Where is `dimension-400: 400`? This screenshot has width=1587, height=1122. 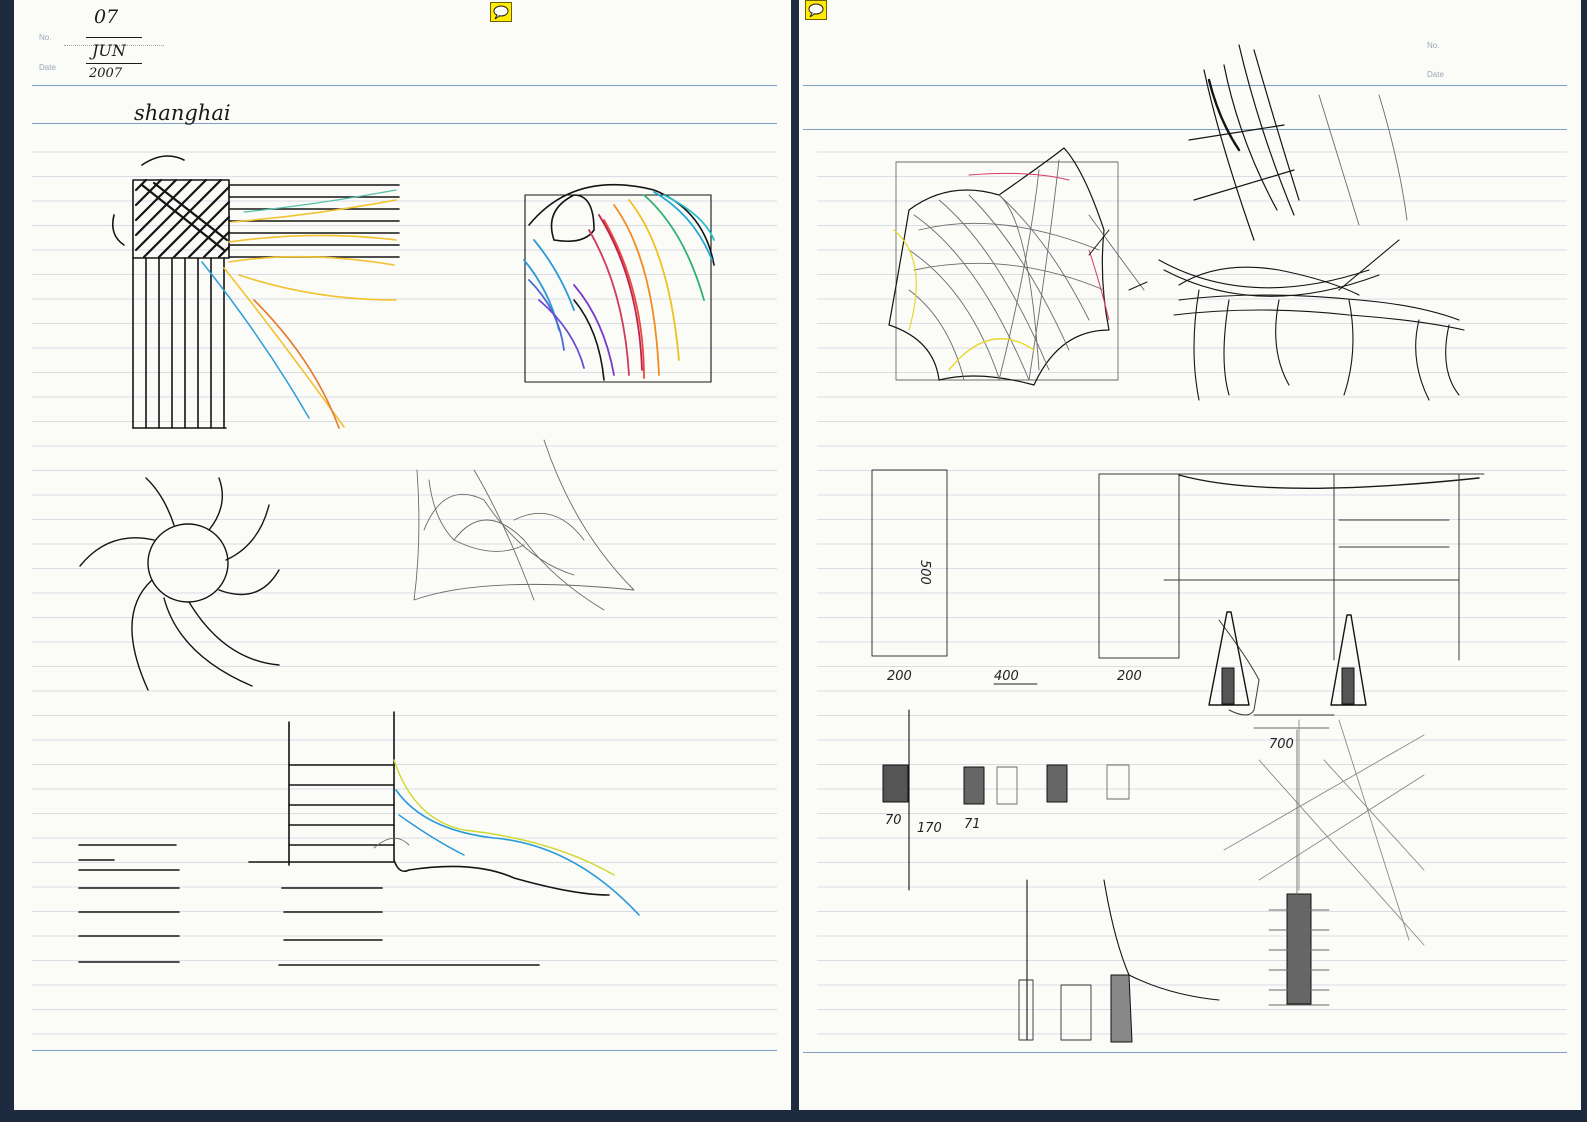 dimension-400: 400 is located at coordinates (1006, 676).